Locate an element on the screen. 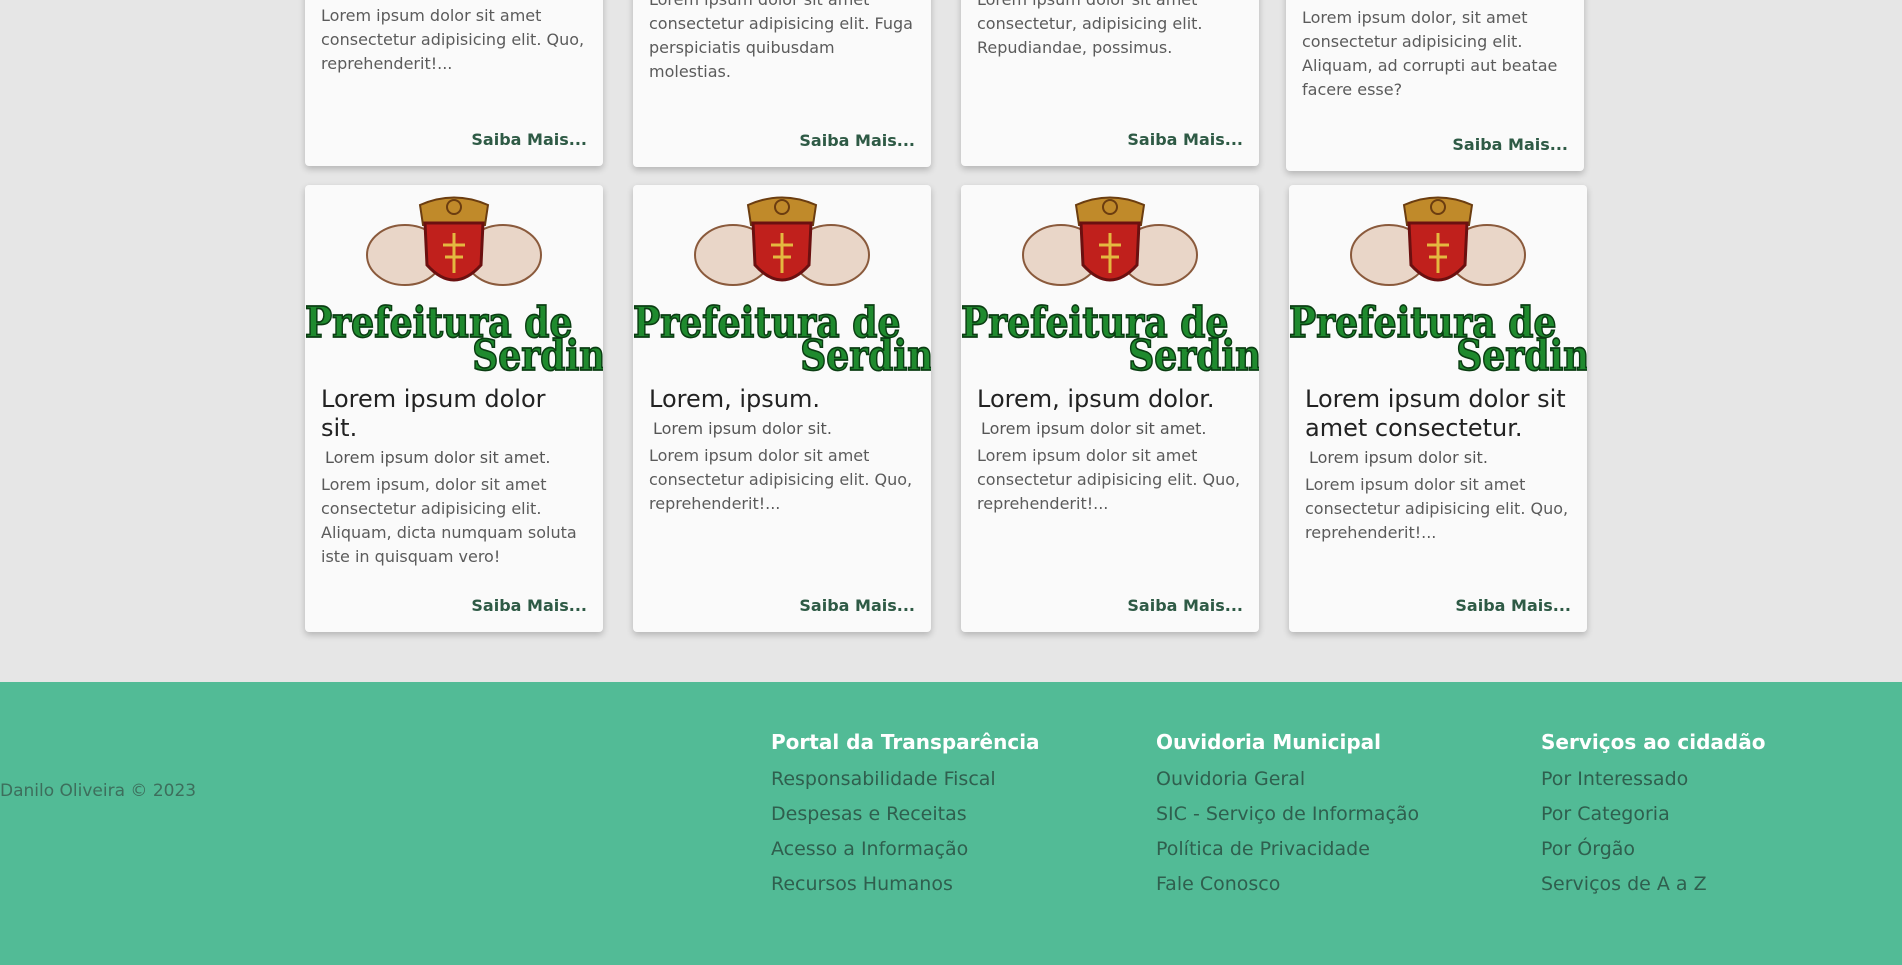 This screenshot has width=1902, height=965. copyright-text: Danilo Oliveira © 2023 is located at coordinates (98, 791).